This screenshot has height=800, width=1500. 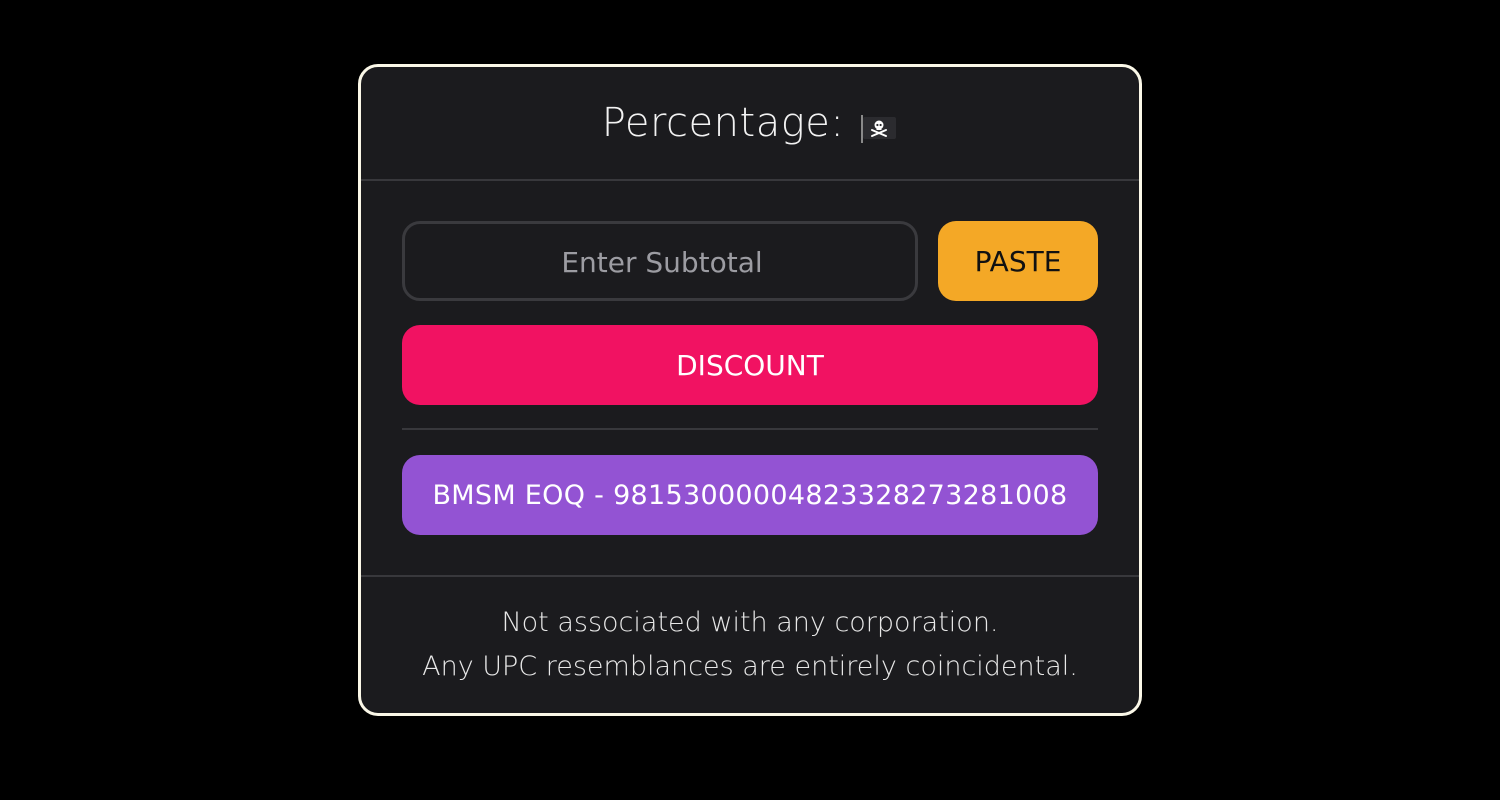 I want to click on section-divider, so click(x=750, y=429).